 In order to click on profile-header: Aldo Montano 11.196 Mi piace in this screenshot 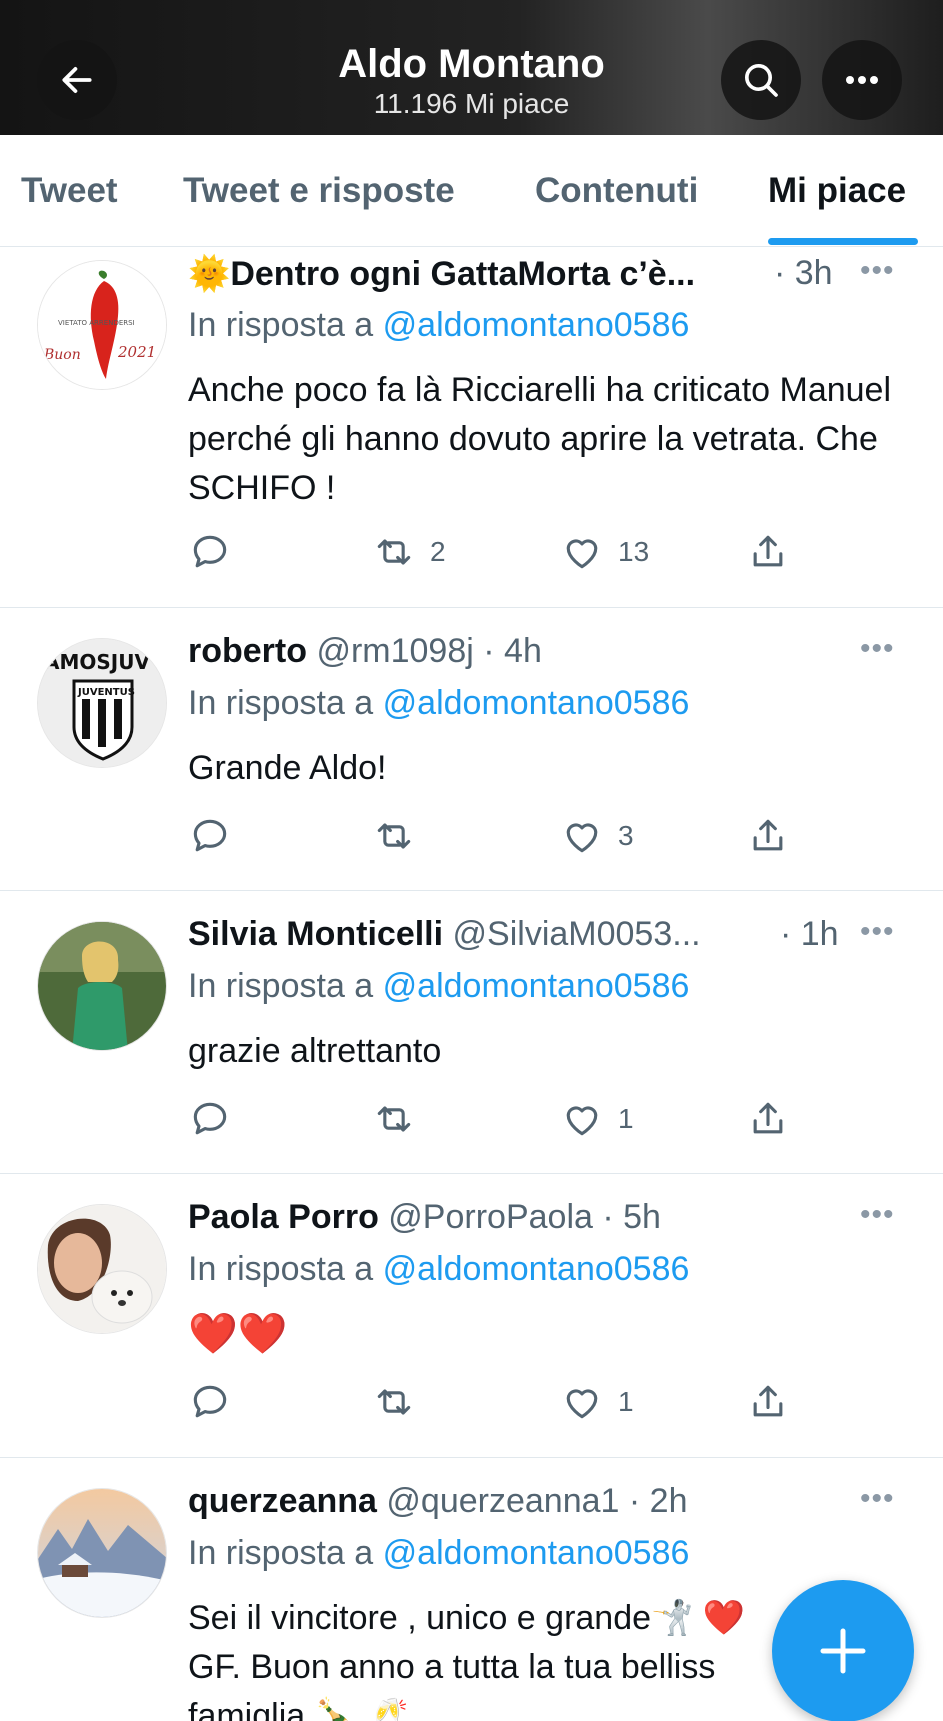, I will do `click(471, 67)`.